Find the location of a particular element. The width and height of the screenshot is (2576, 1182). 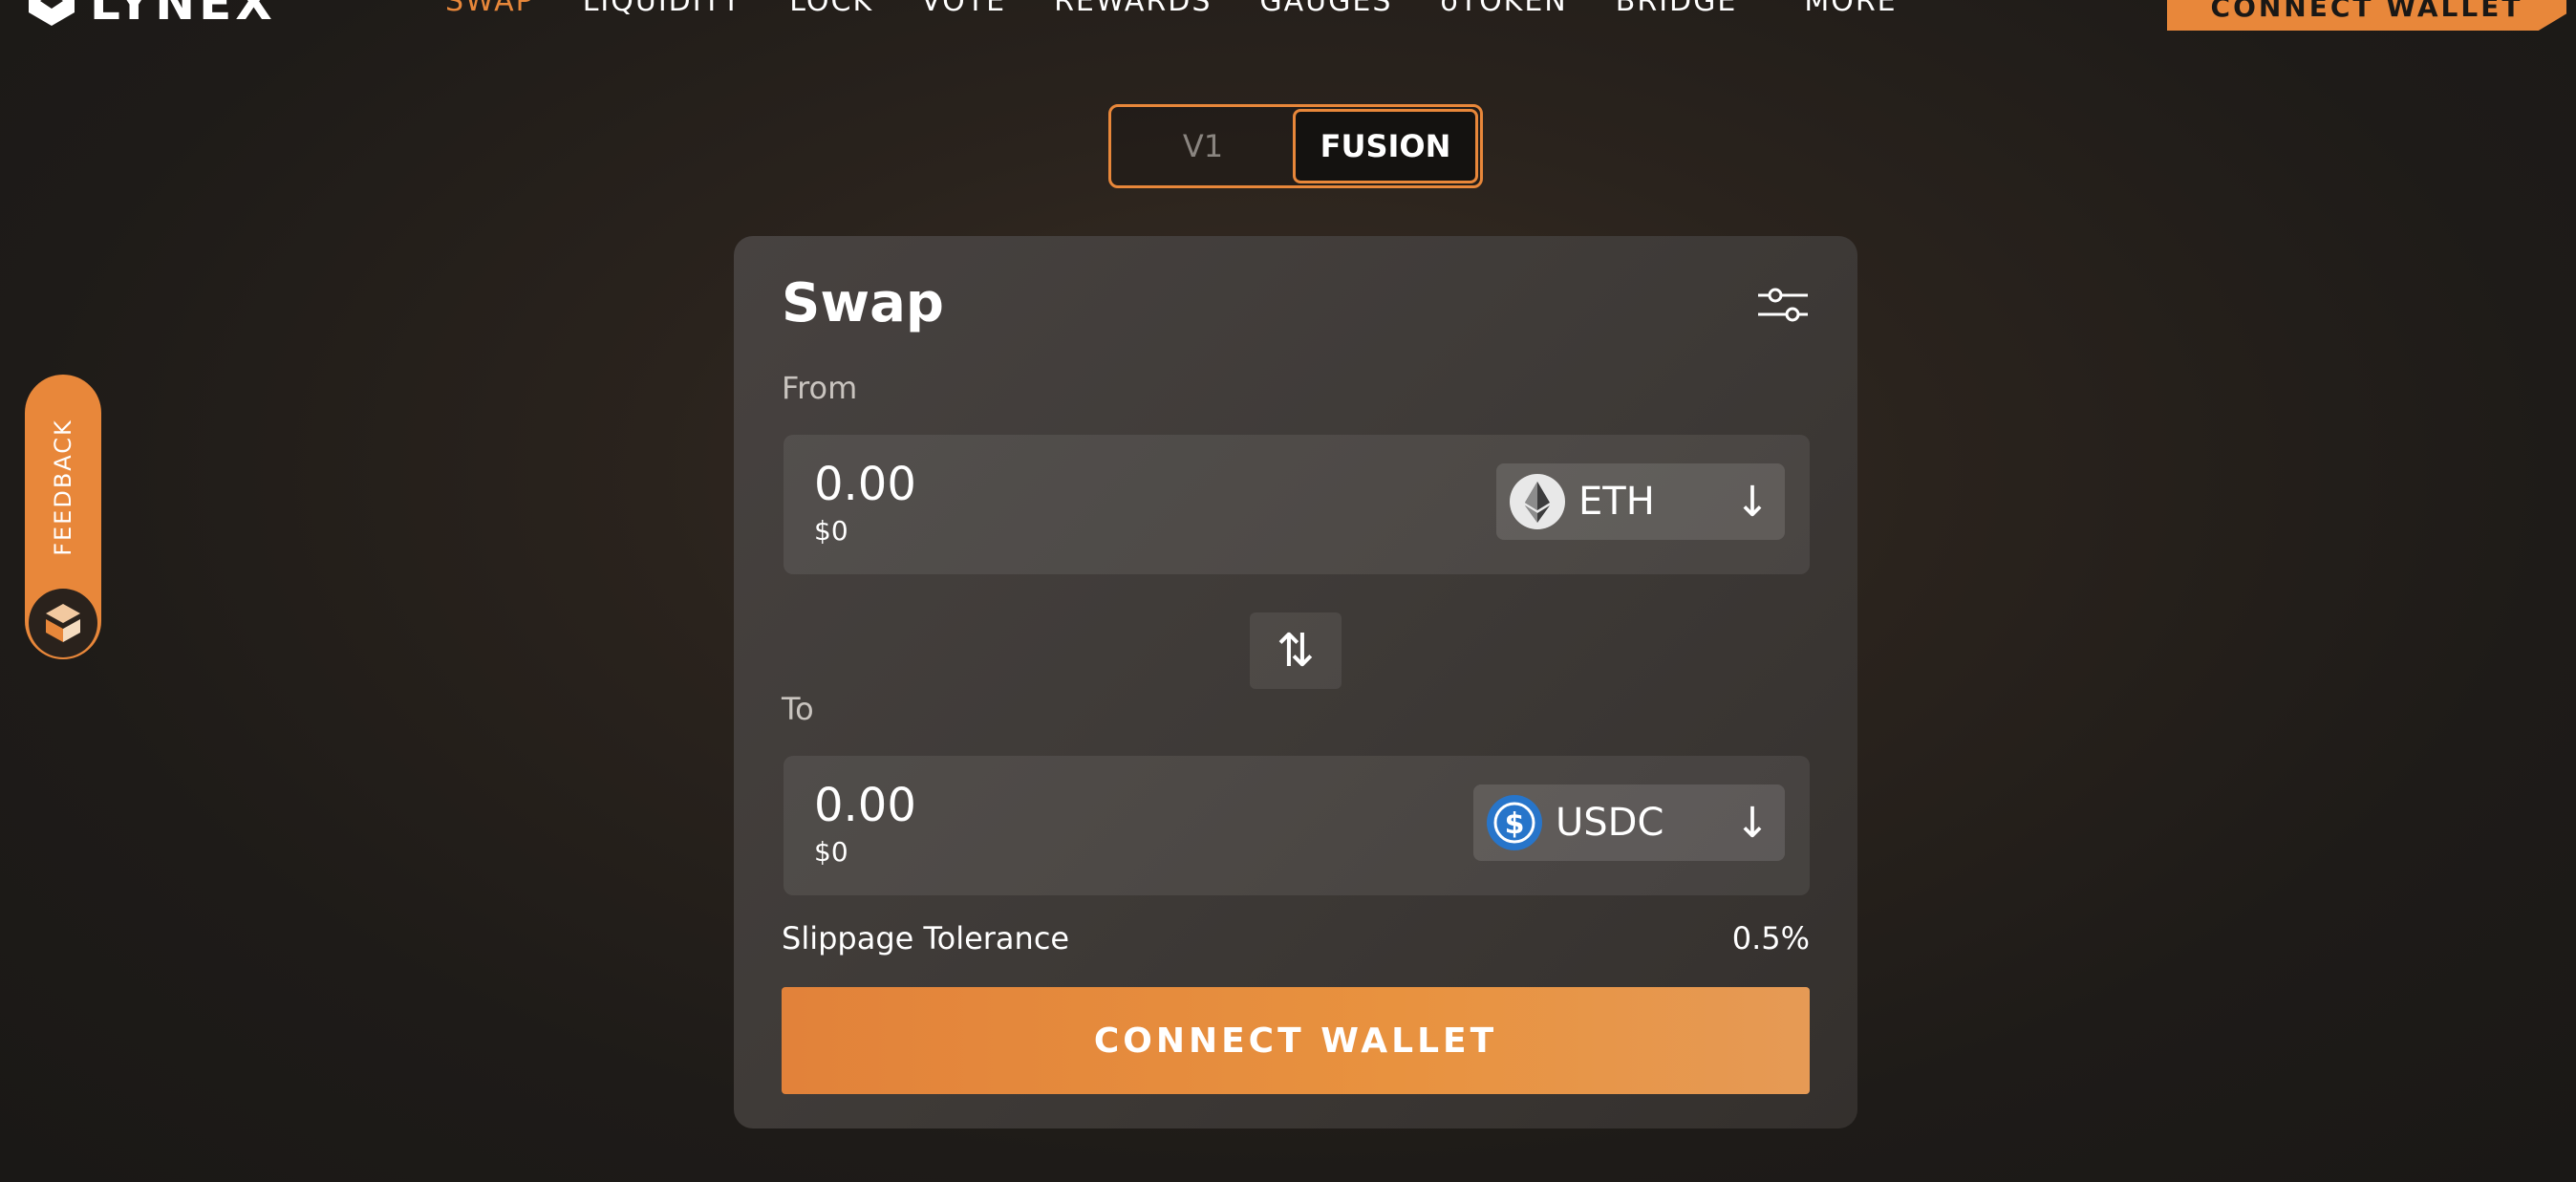

swap-title: Swap is located at coordinates (863, 303).